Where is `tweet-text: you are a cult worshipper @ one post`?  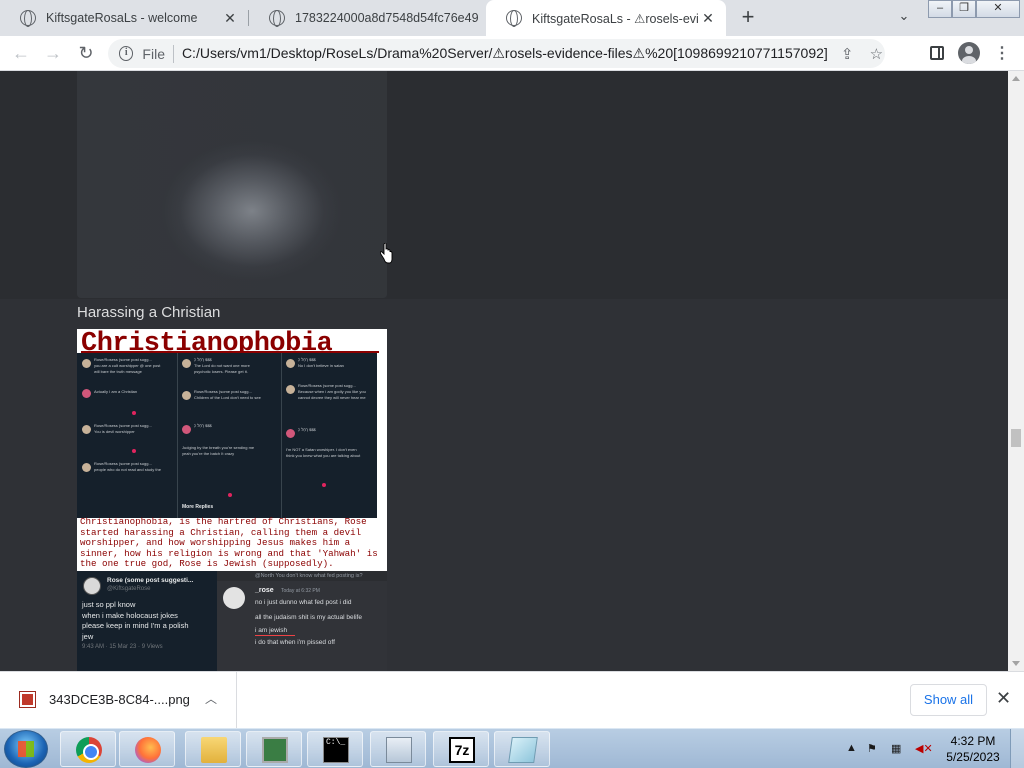 tweet-text: you are a cult worshipper @ one post is located at coordinates (127, 365).